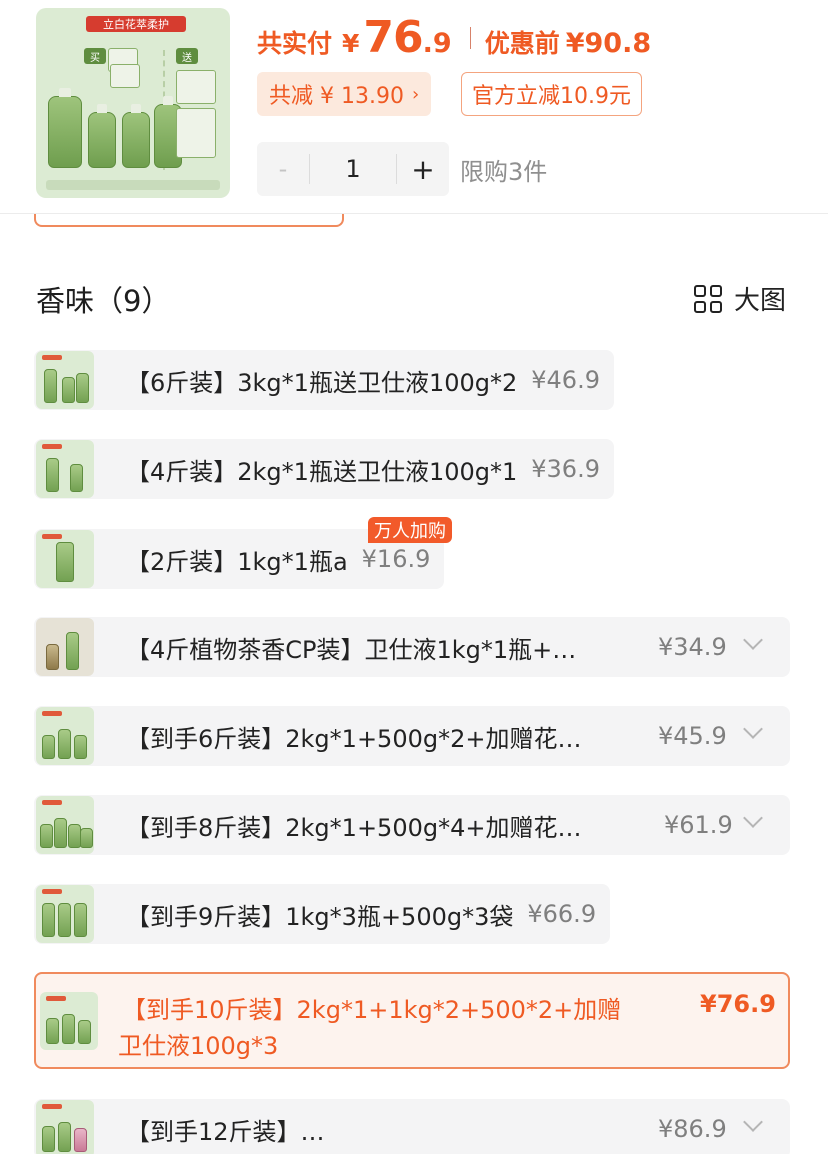  What do you see at coordinates (708, 298) in the screenshot?
I see `grid-view-icon` at bounding box center [708, 298].